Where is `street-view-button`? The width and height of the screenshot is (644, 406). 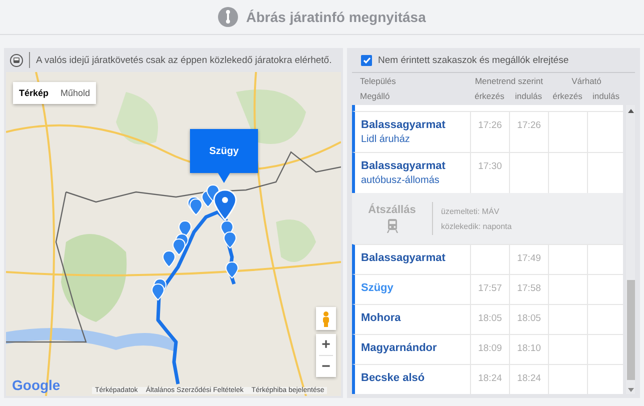
street-view-button is located at coordinates (326, 318).